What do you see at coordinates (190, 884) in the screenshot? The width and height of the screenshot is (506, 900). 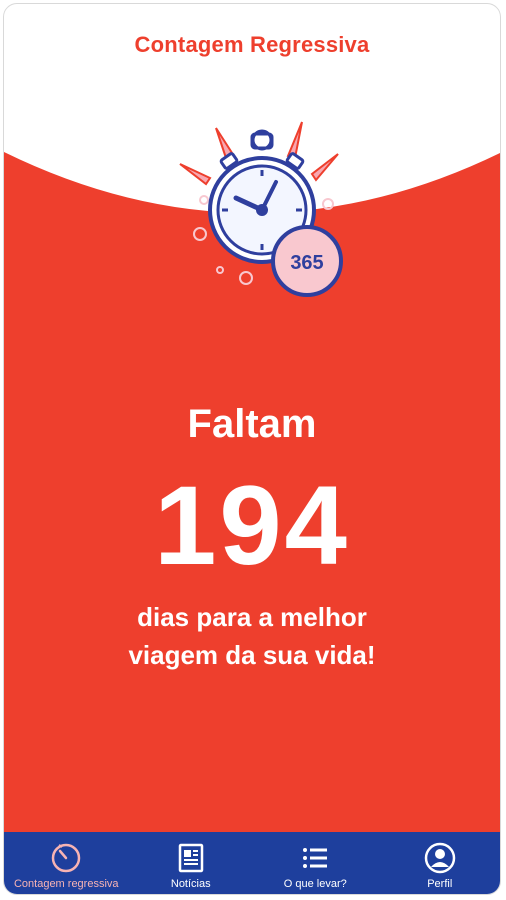 I see `nav-label-news: Notícias` at bounding box center [190, 884].